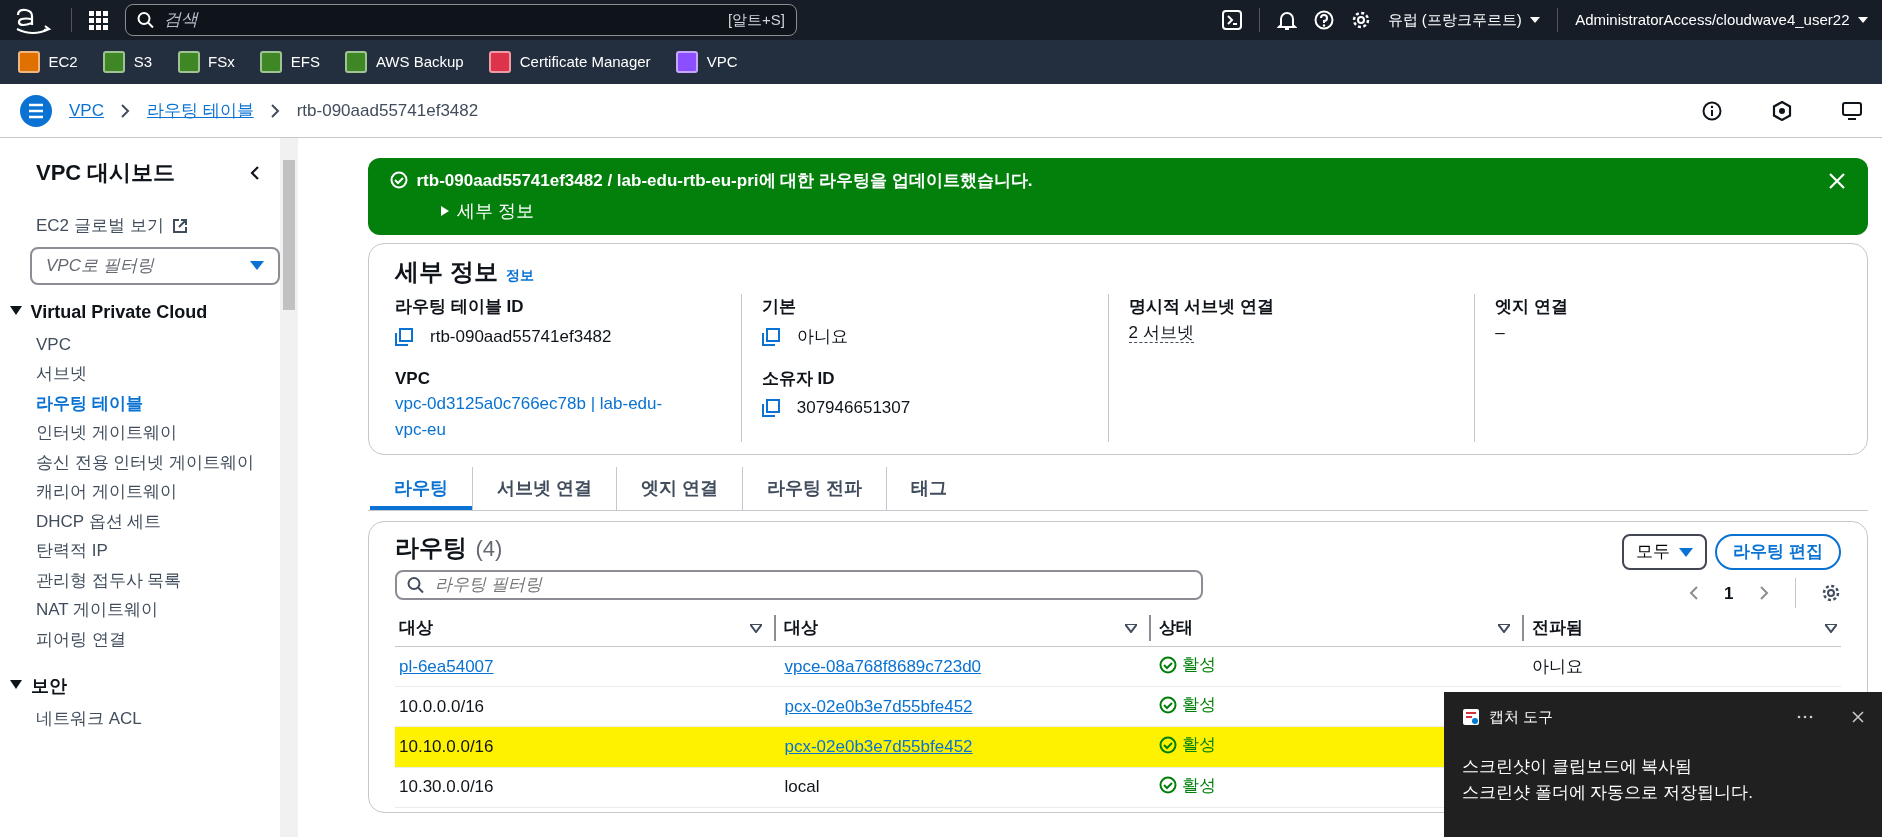  Describe the element at coordinates (756, 19) in the screenshot. I see `shortcut-hint: [알트+S]` at that location.